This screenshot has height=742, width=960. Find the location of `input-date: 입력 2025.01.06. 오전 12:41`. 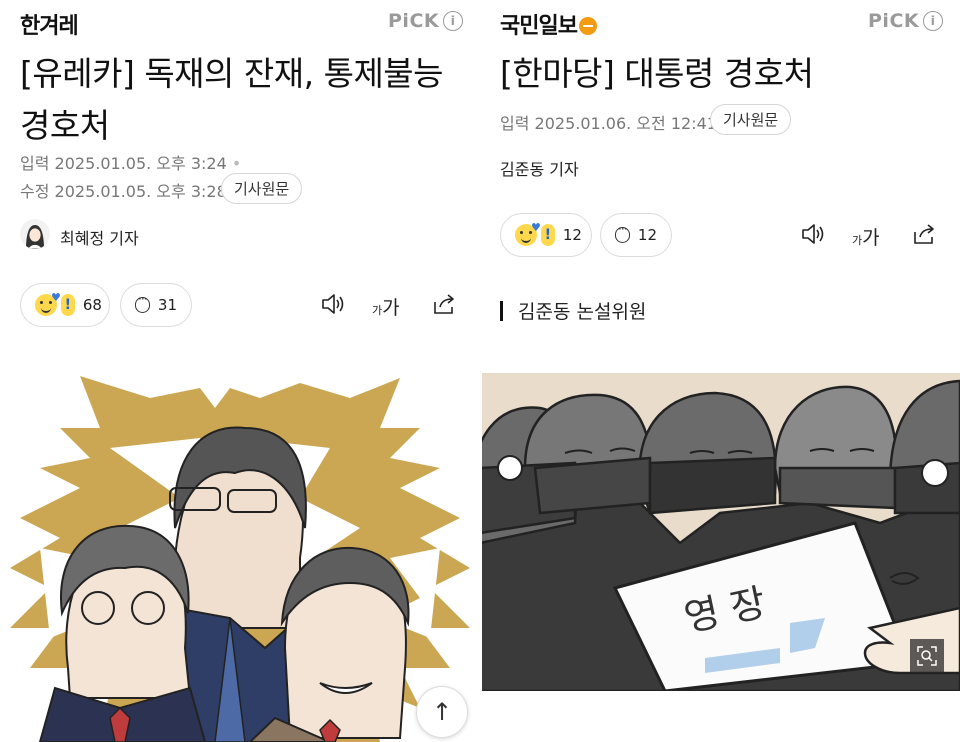

input-date: 입력 2025.01.06. 오전 12:41 is located at coordinates (608, 123).